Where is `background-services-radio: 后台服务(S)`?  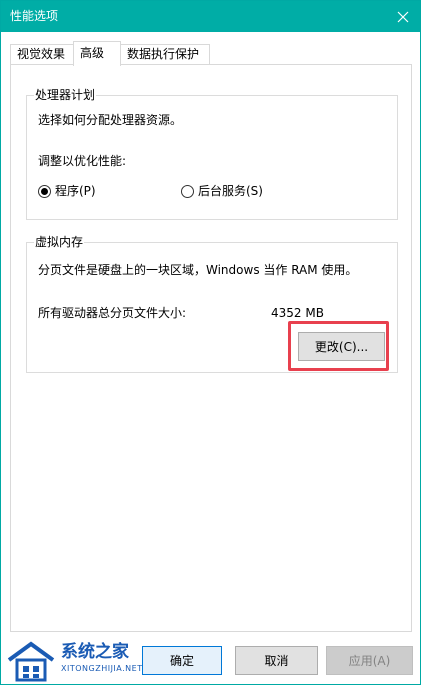
background-services-radio: 后台服务(S) is located at coordinates (222, 191).